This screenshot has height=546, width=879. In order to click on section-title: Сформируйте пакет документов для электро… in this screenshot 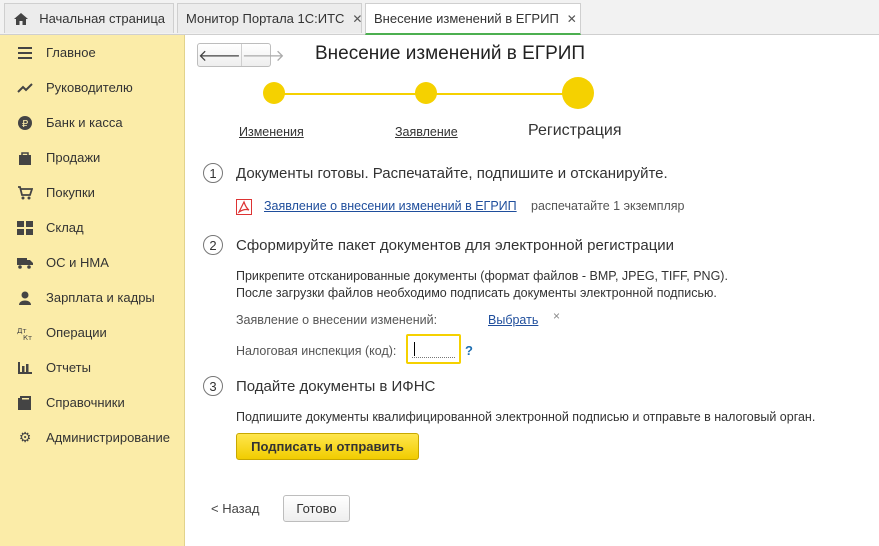, I will do `click(455, 245)`.